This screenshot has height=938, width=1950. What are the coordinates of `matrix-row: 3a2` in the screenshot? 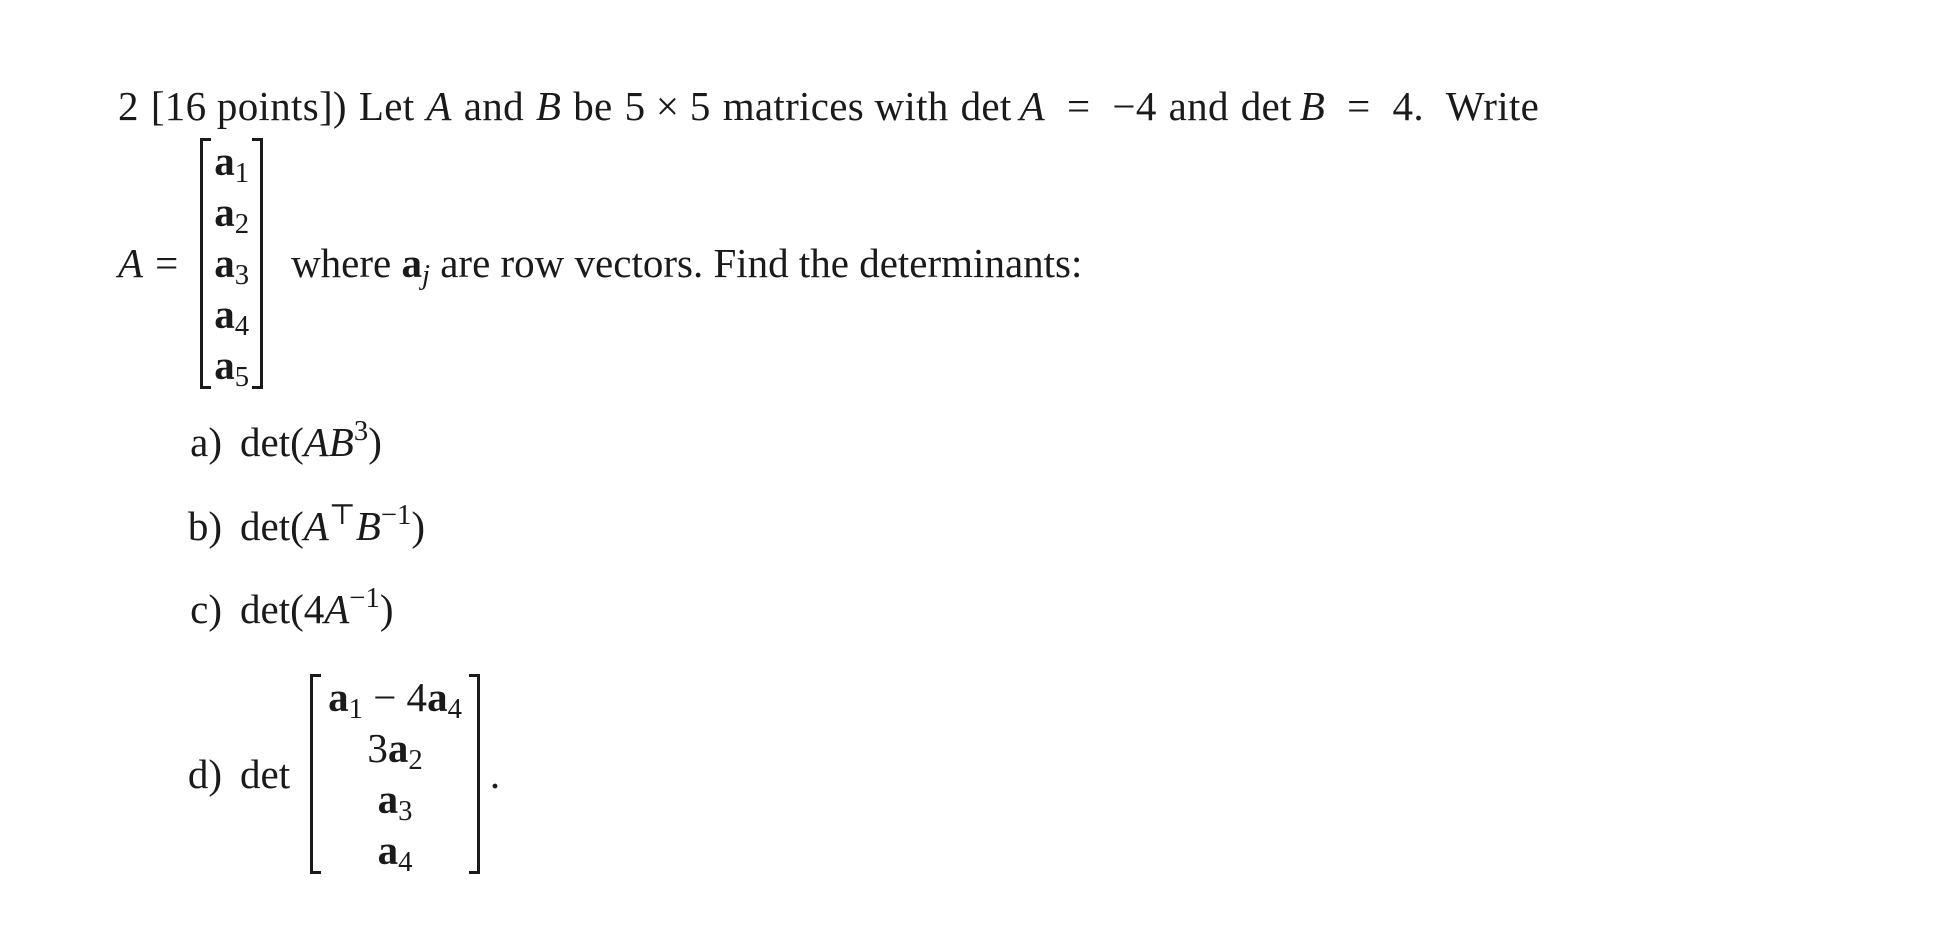 It's located at (395, 750).